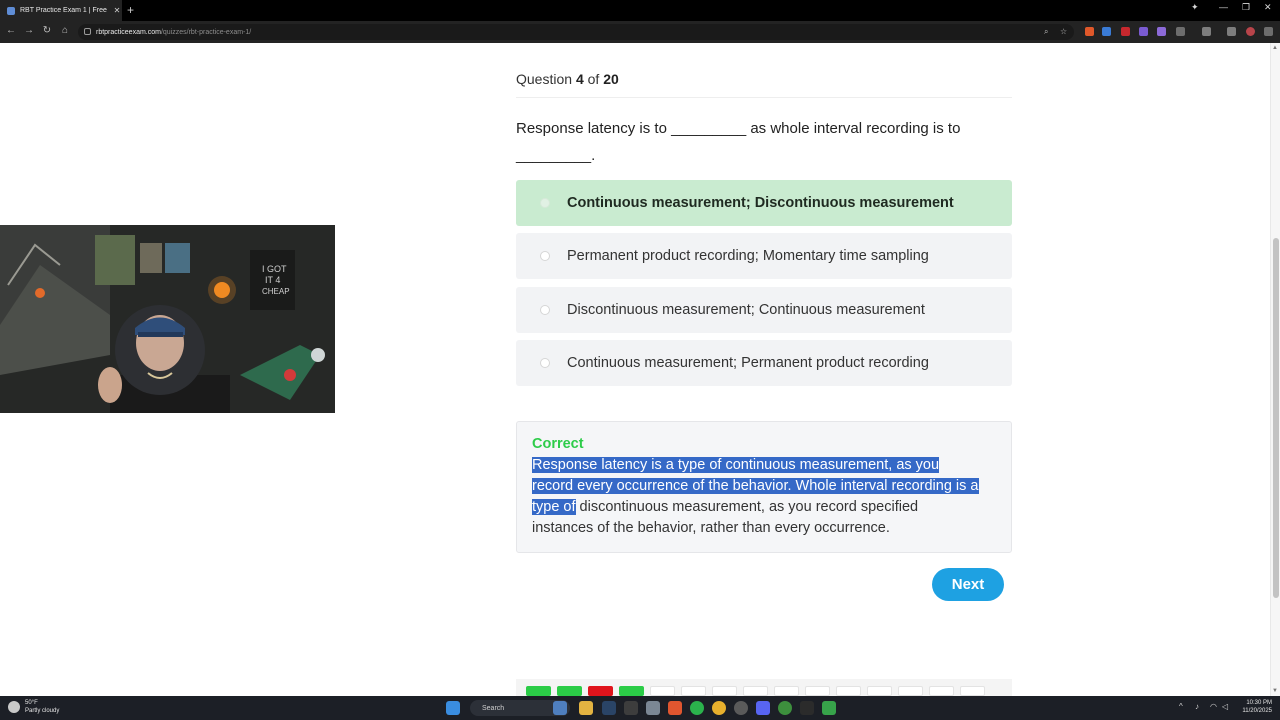  What do you see at coordinates (1268, 7) in the screenshot?
I see `close-window-icon: ✕` at bounding box center [1268, 7].